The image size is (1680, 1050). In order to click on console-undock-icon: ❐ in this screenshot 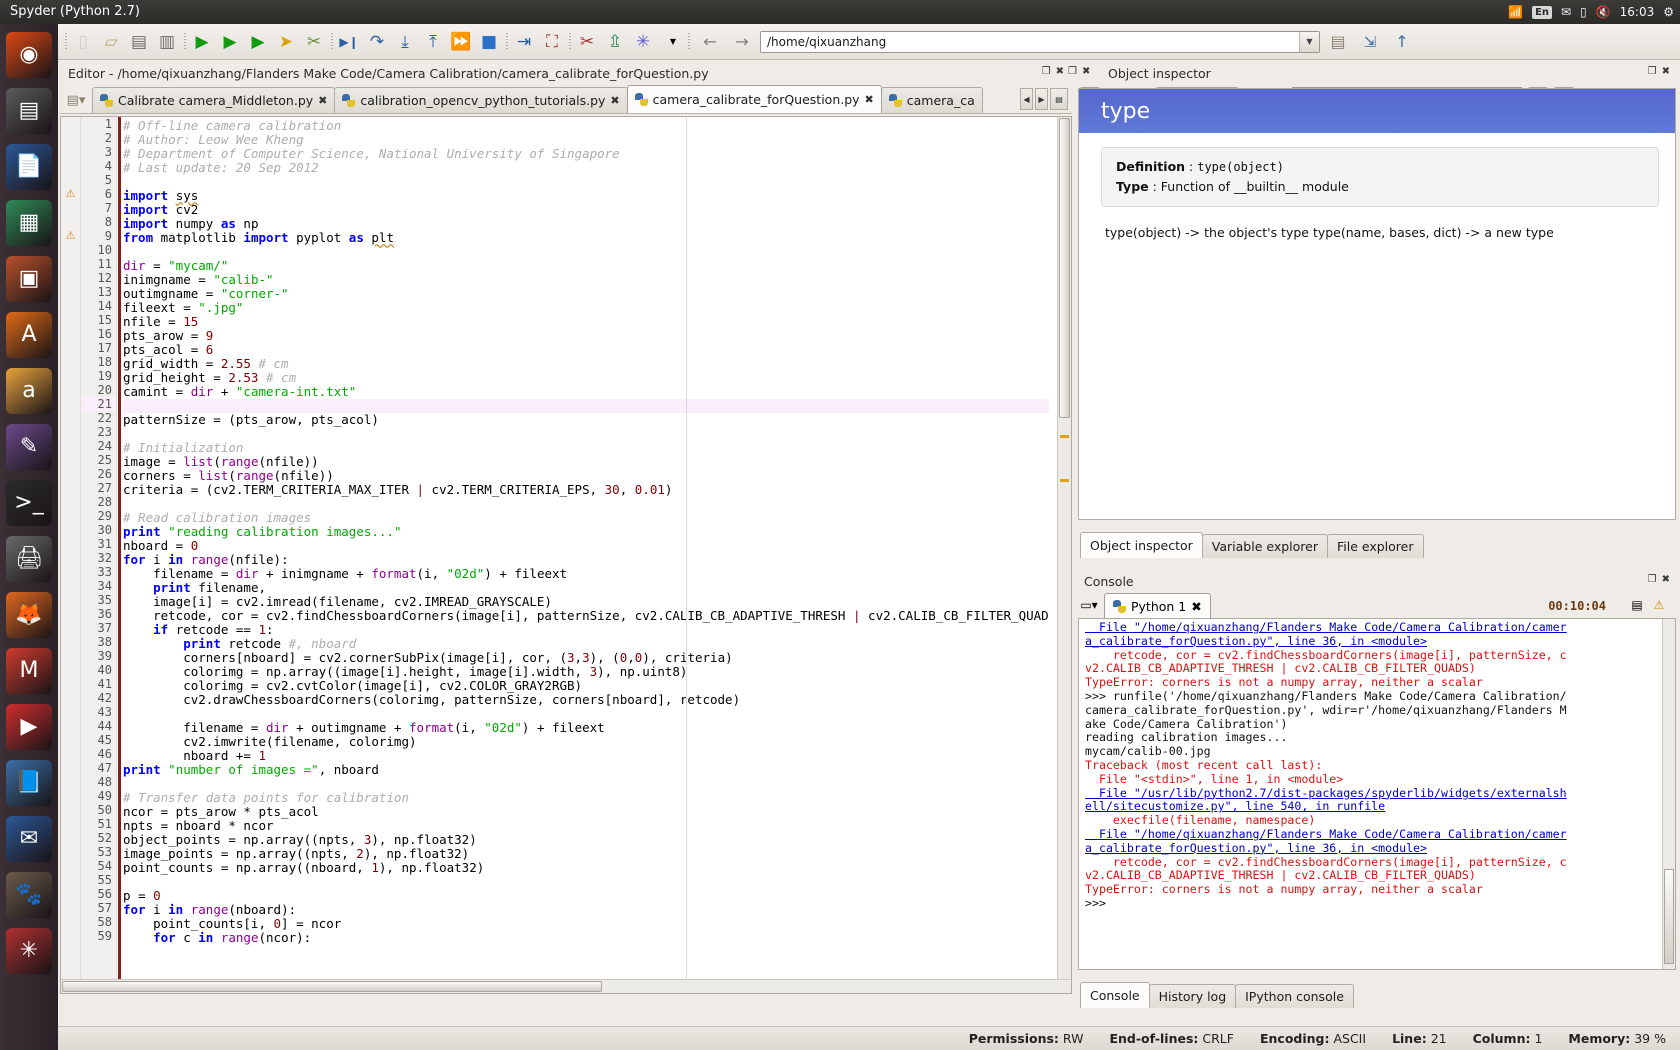, I will do `click(1652, 579)`.